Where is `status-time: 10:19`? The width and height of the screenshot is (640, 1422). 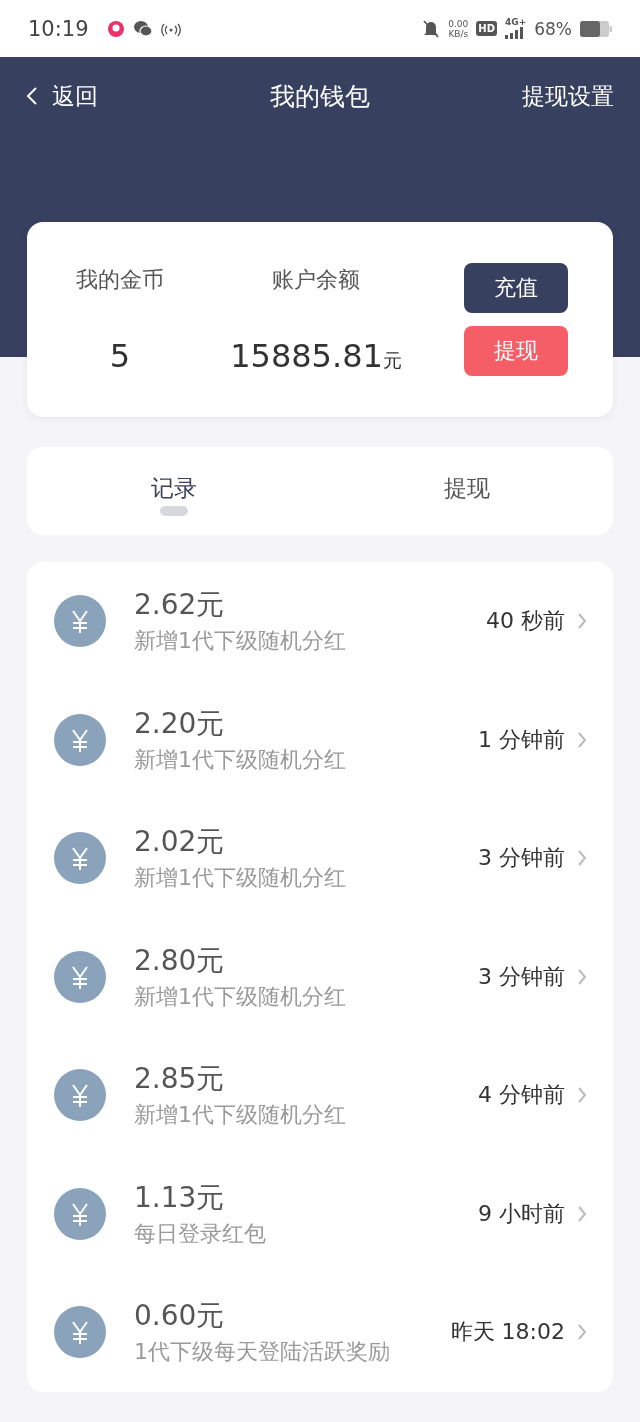 status-time: 10:19 is located at coordinates (58, 28).